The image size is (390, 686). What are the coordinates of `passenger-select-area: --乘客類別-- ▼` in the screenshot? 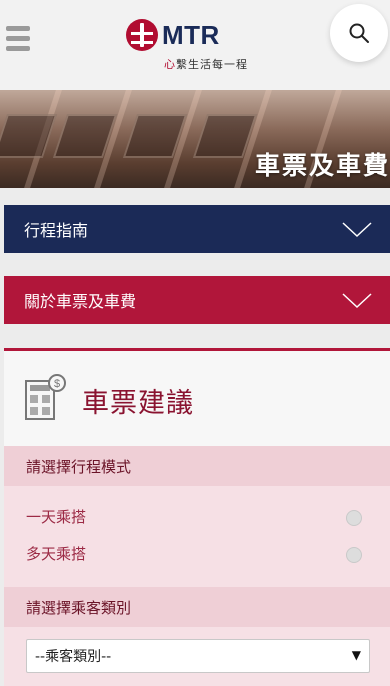 It's located at (197, 656).